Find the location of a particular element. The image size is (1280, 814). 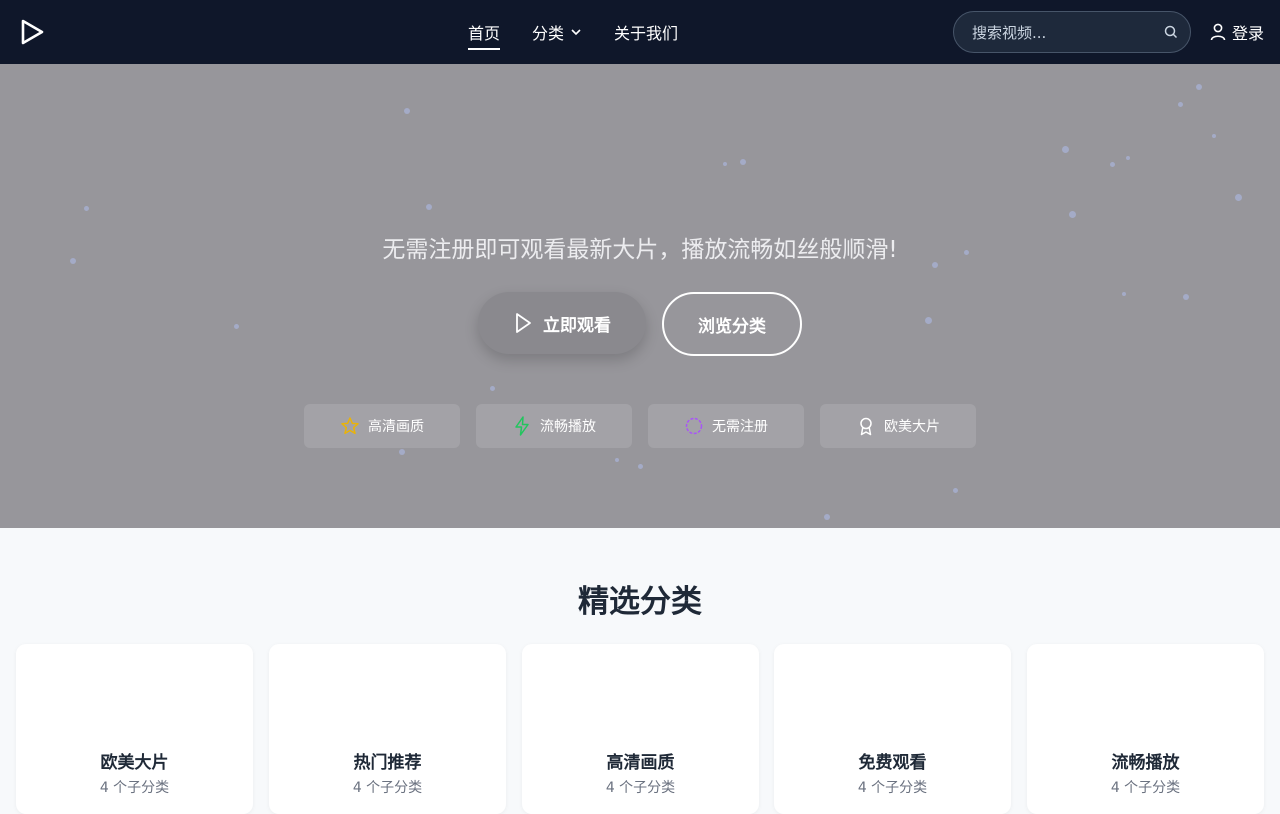

main-nav: 首页 分类 关于我们 is located at coordinates (573, 32).